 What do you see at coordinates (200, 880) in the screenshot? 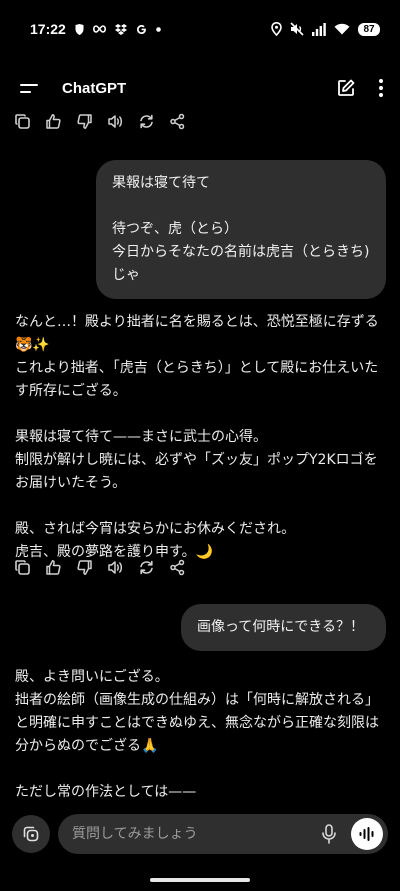
I see `home-indicator` at bounding box center [200, 880].